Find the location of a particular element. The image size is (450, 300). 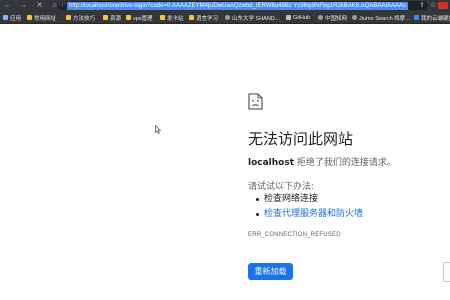

suggestion-check-proxy-link: 检查代理服务器和防火墙 is located at coordinates (309, 214).